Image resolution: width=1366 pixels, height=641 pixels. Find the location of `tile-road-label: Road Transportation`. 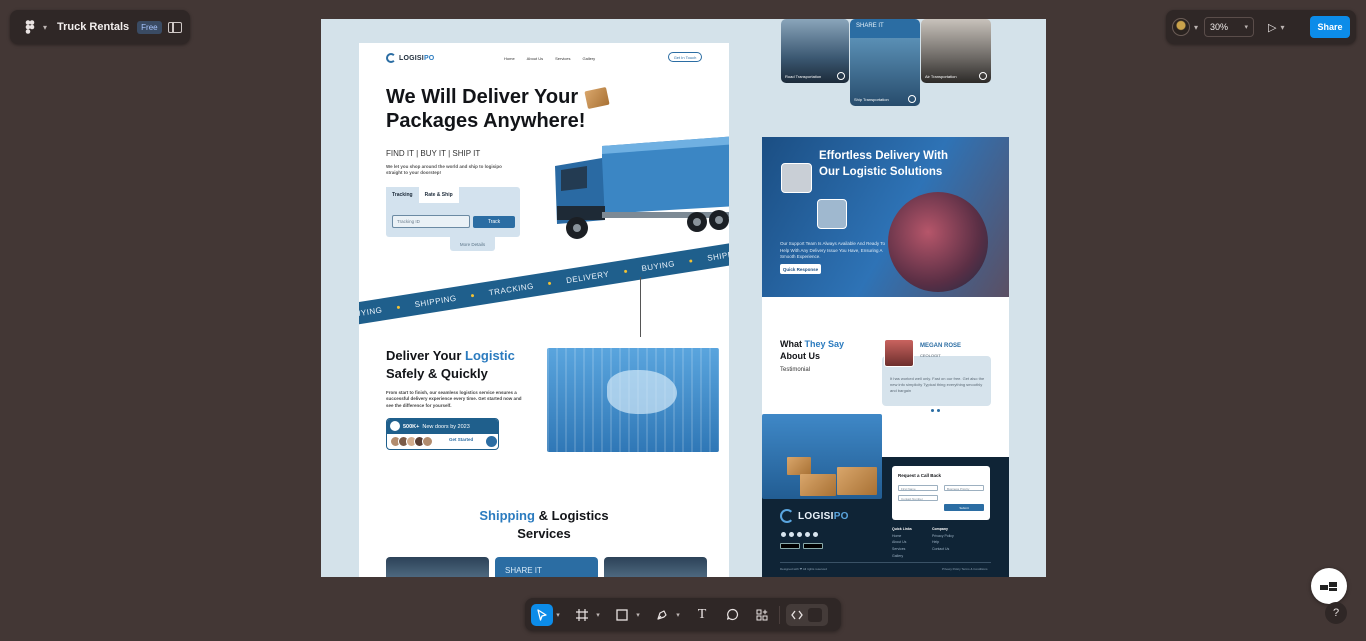

tile-road-label: Road Transportation is located at coordinates (803, 76).